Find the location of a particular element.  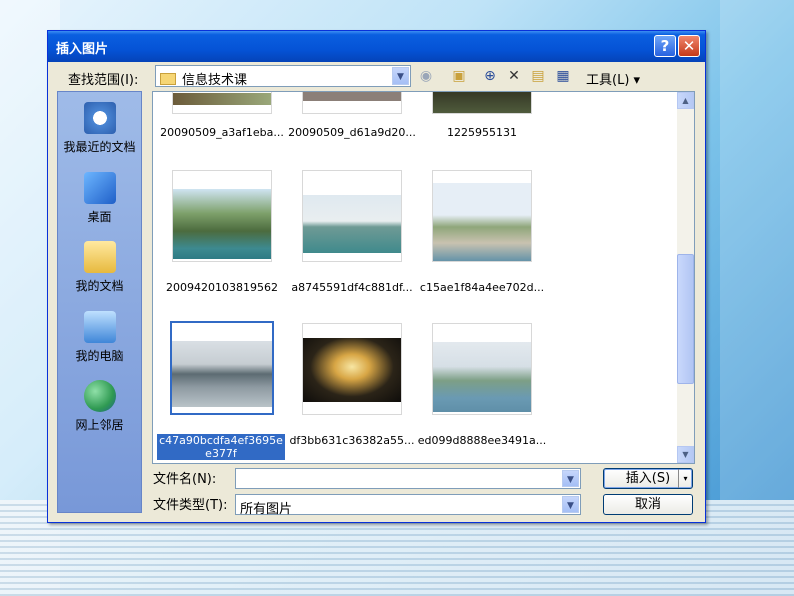

scroll-up-icon: ▲ is located at coordinates (685, 100).